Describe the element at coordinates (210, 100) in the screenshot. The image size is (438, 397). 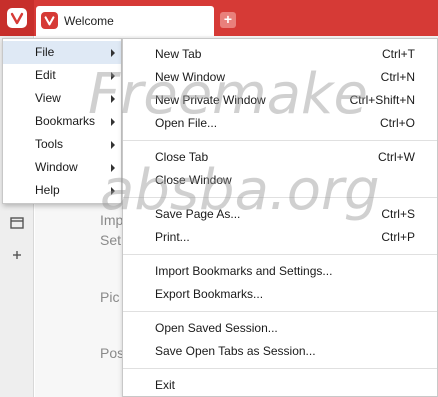
I see `menu-item-label: New Private Window` at that location.